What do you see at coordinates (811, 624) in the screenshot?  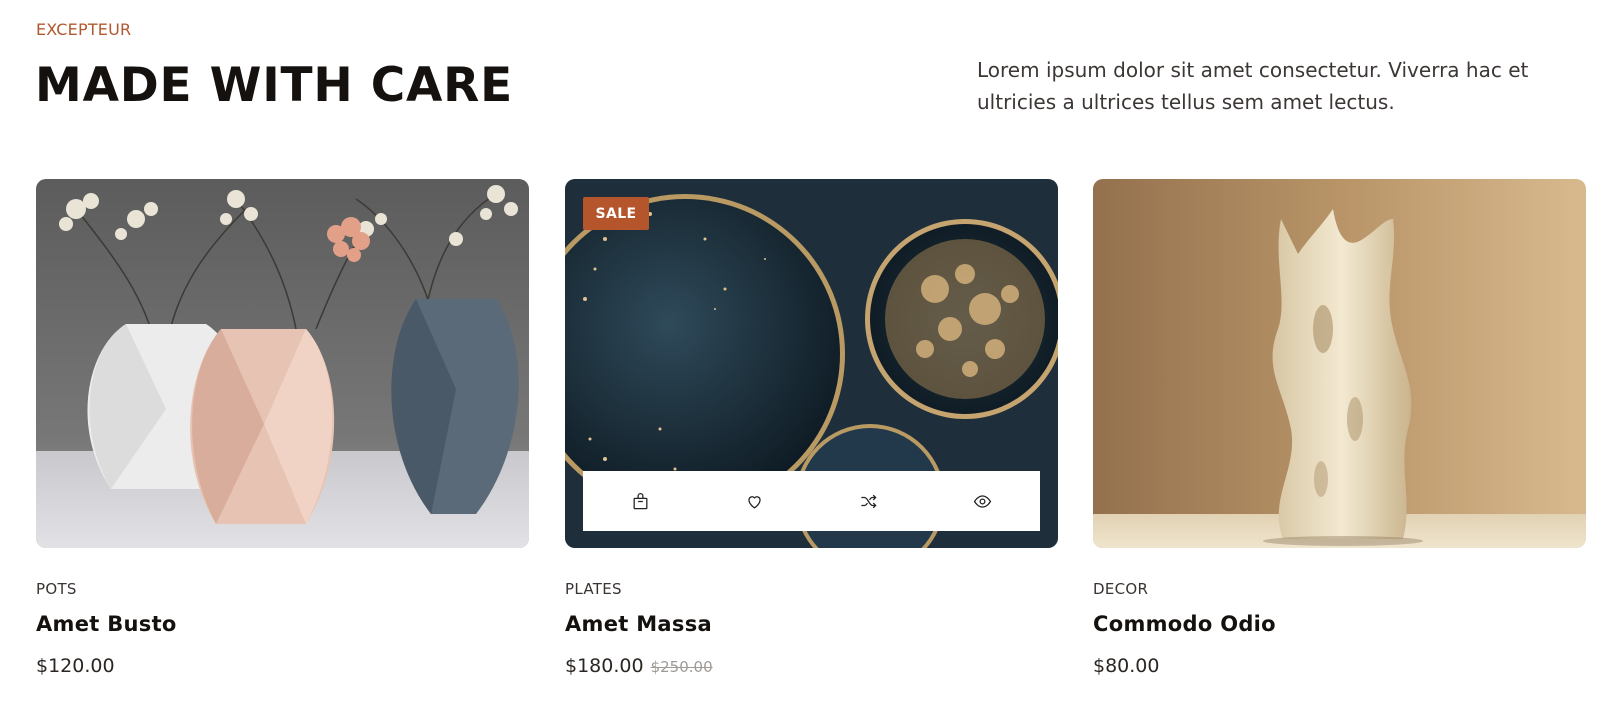 I see `product-name: Amet Massa` at bounding box center [811, 624].